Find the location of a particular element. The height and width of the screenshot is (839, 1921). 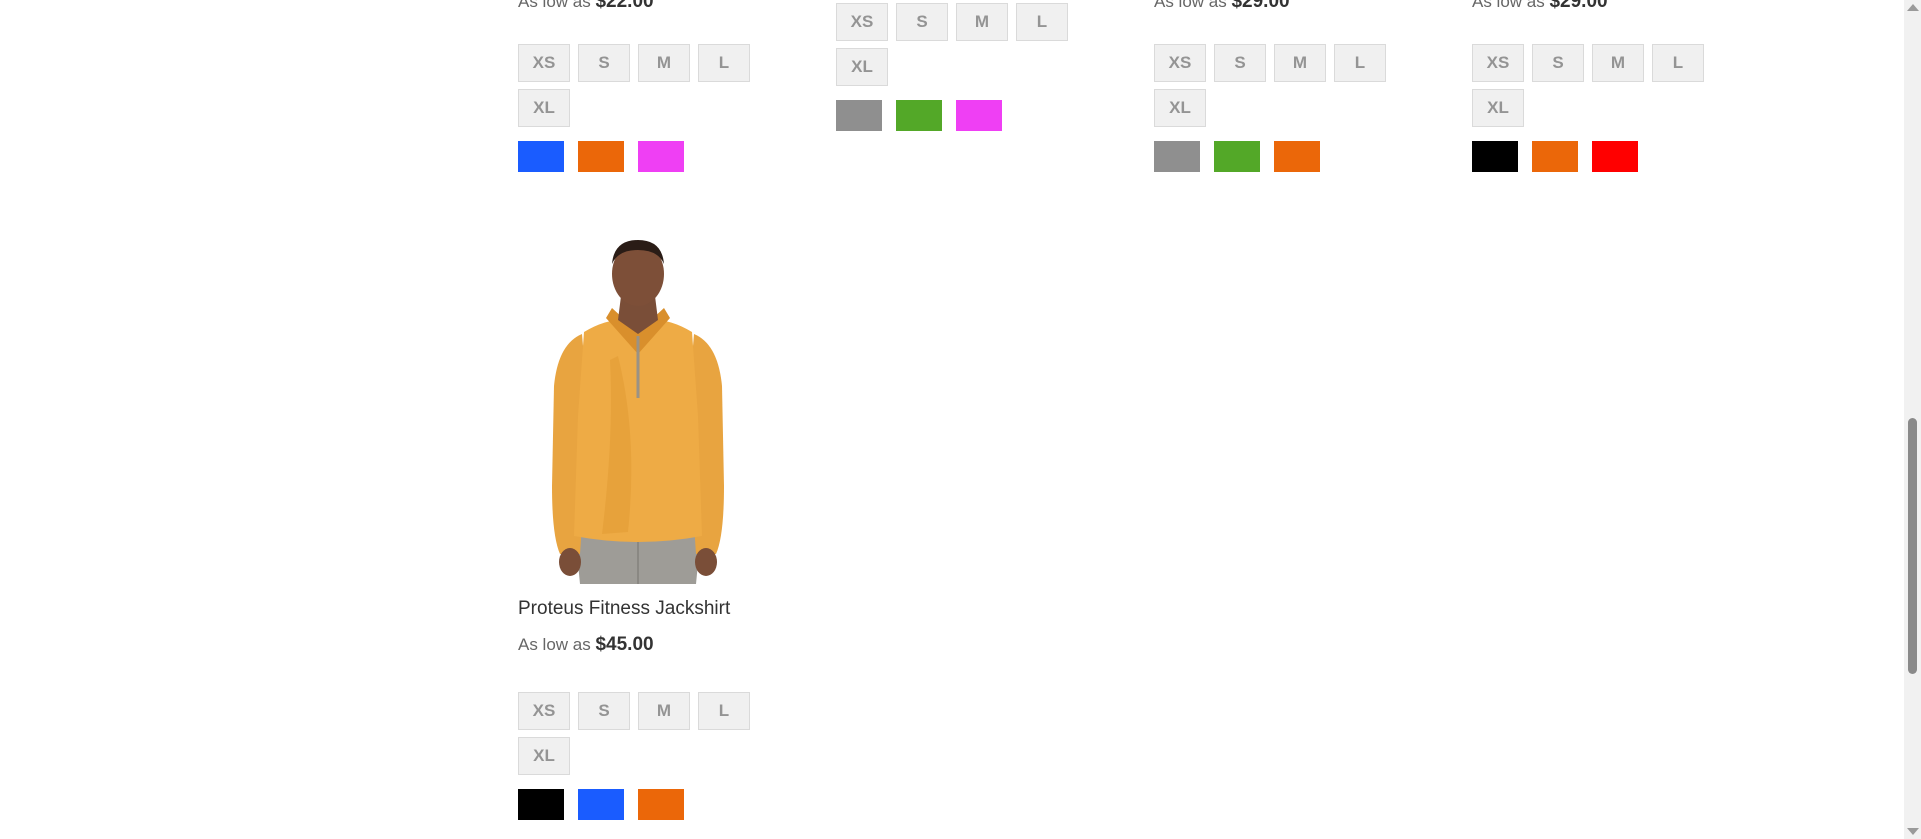

vertical-scrollbar is located at coordinates (1912, 419).